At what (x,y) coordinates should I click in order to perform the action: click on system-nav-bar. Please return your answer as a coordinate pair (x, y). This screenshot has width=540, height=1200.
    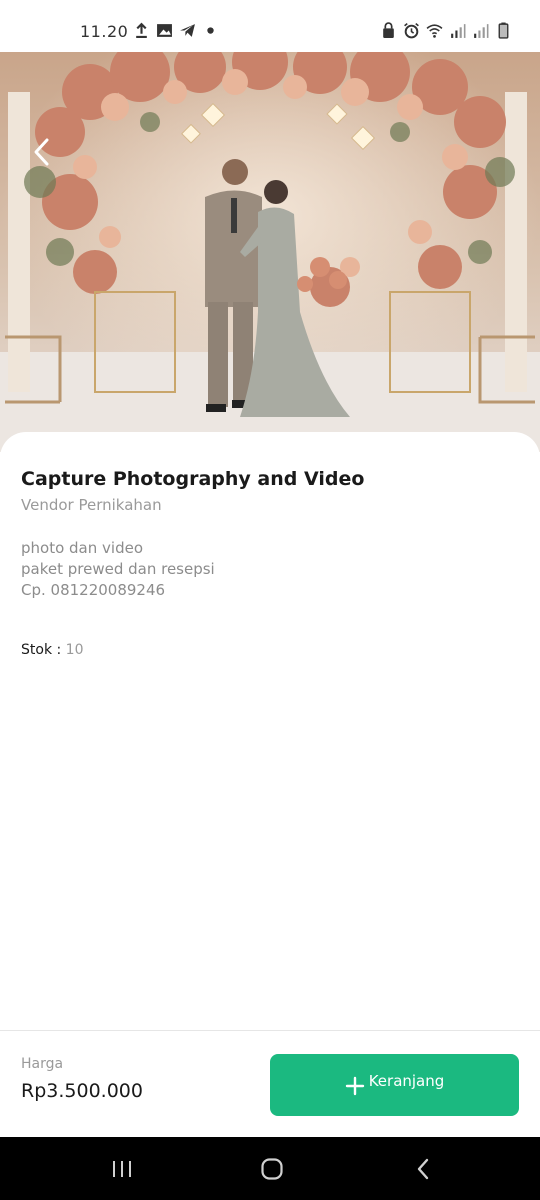
    Looking at the image, I should click on (270, 1168).